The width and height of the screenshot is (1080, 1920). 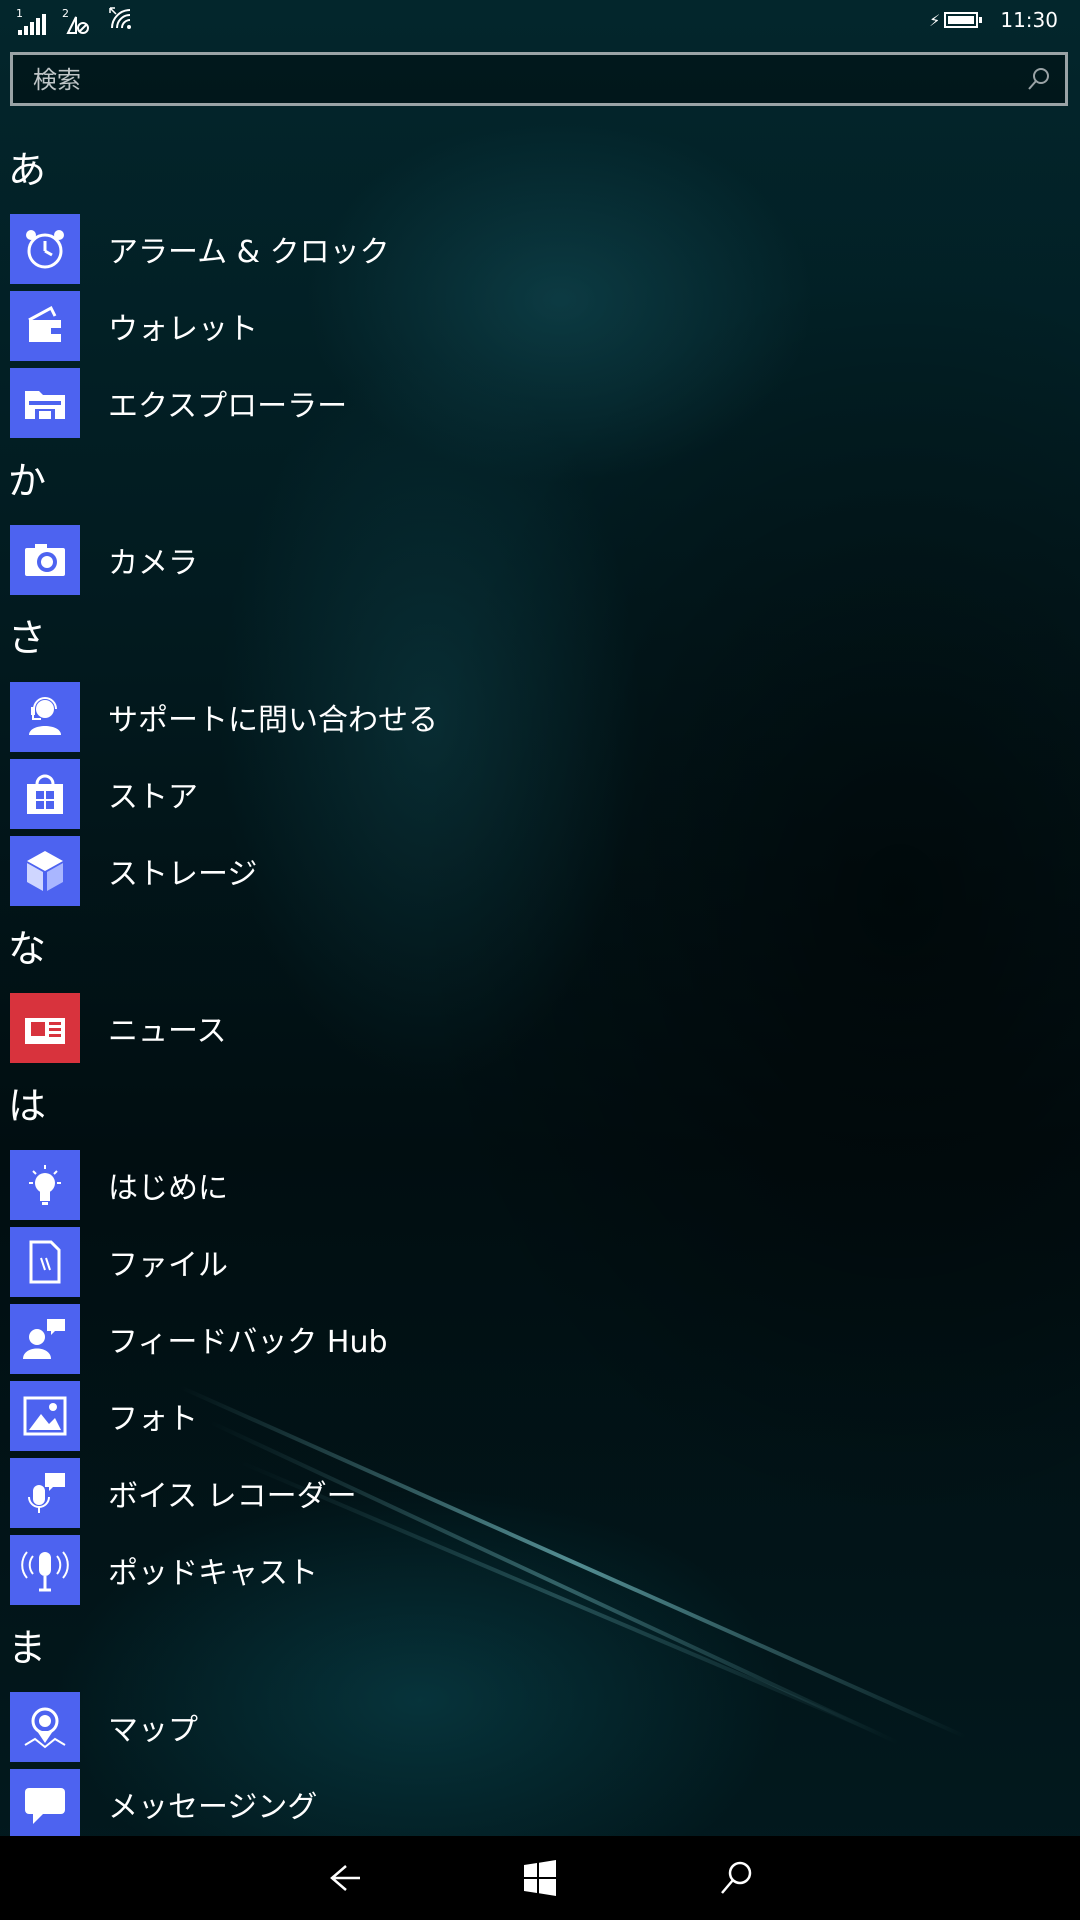 What do you see at coordinates (153, 1419) in the screenshot?
I see `list-item-label: フォト` at bounding box center [153, 1419].